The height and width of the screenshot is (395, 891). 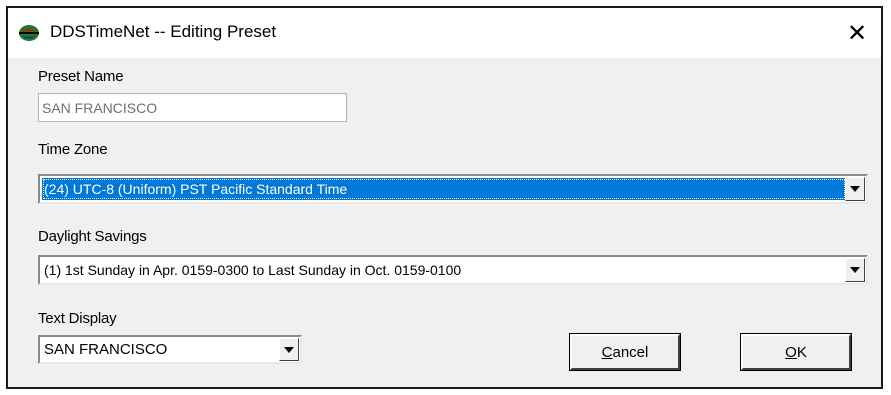 What do you see at coordinates (29, 33) in the screenshot?
I see `globe-icon` at bounding box center [29, 33].